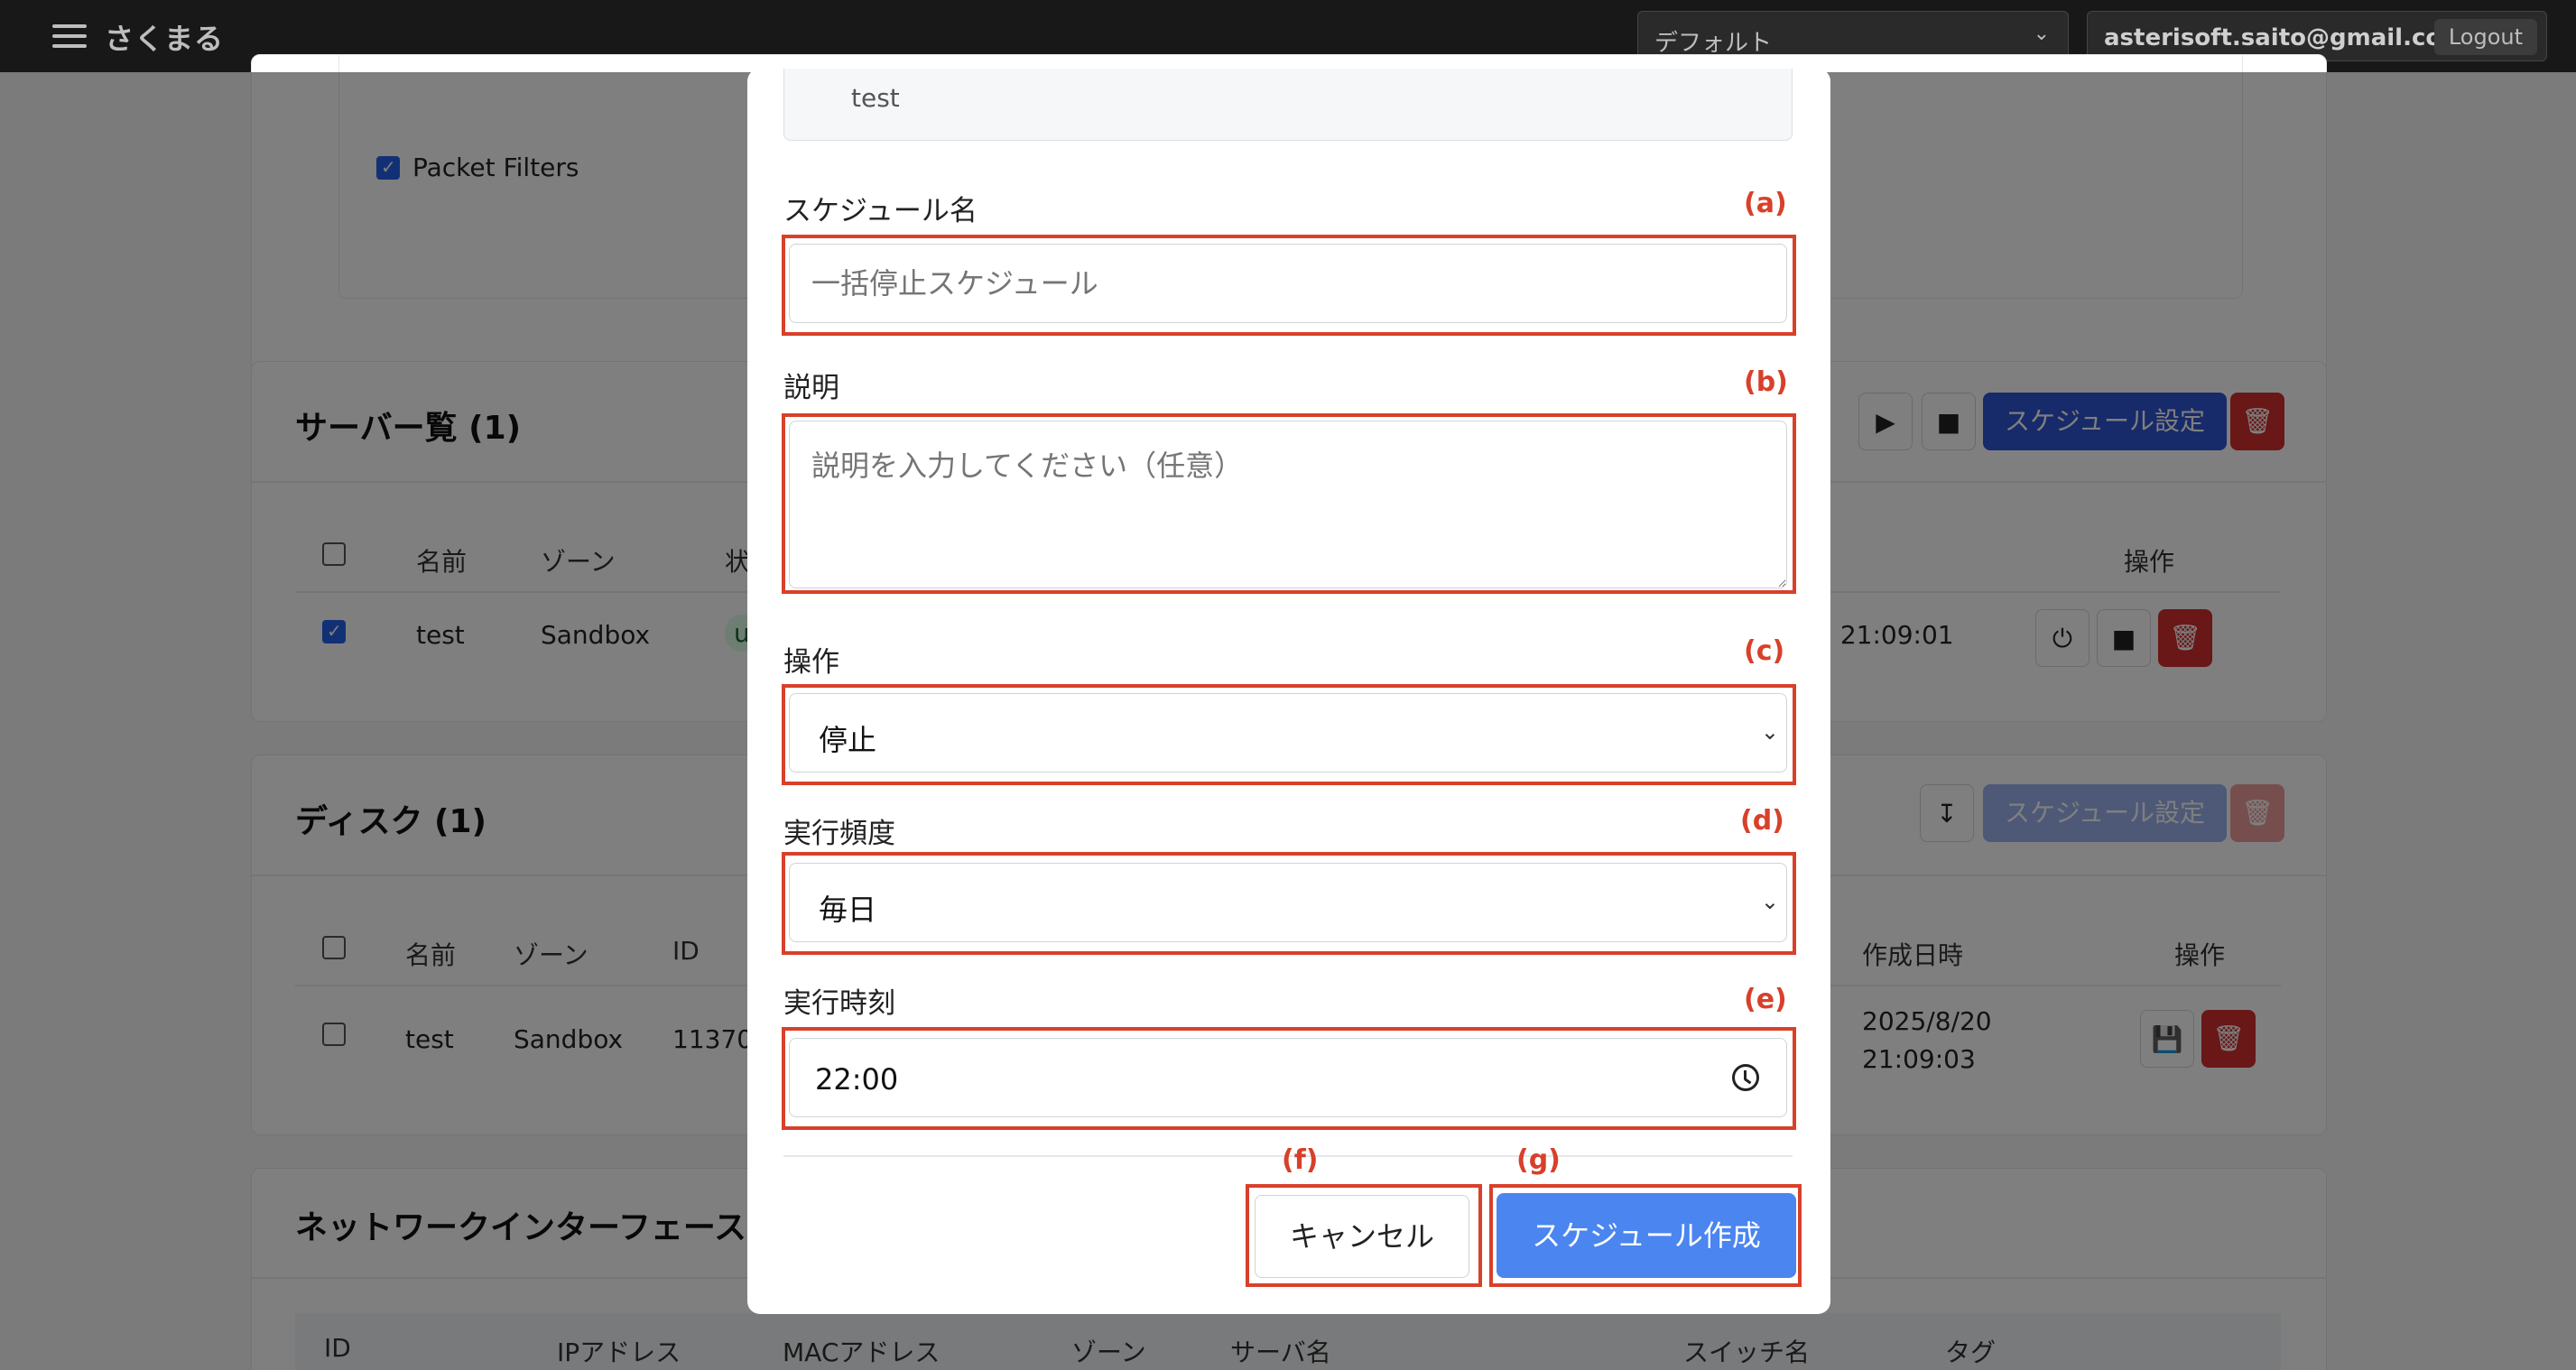  Describe the element at coordinates (811, 662) in the screenshot. I see `operation-label: 操作` at that location.